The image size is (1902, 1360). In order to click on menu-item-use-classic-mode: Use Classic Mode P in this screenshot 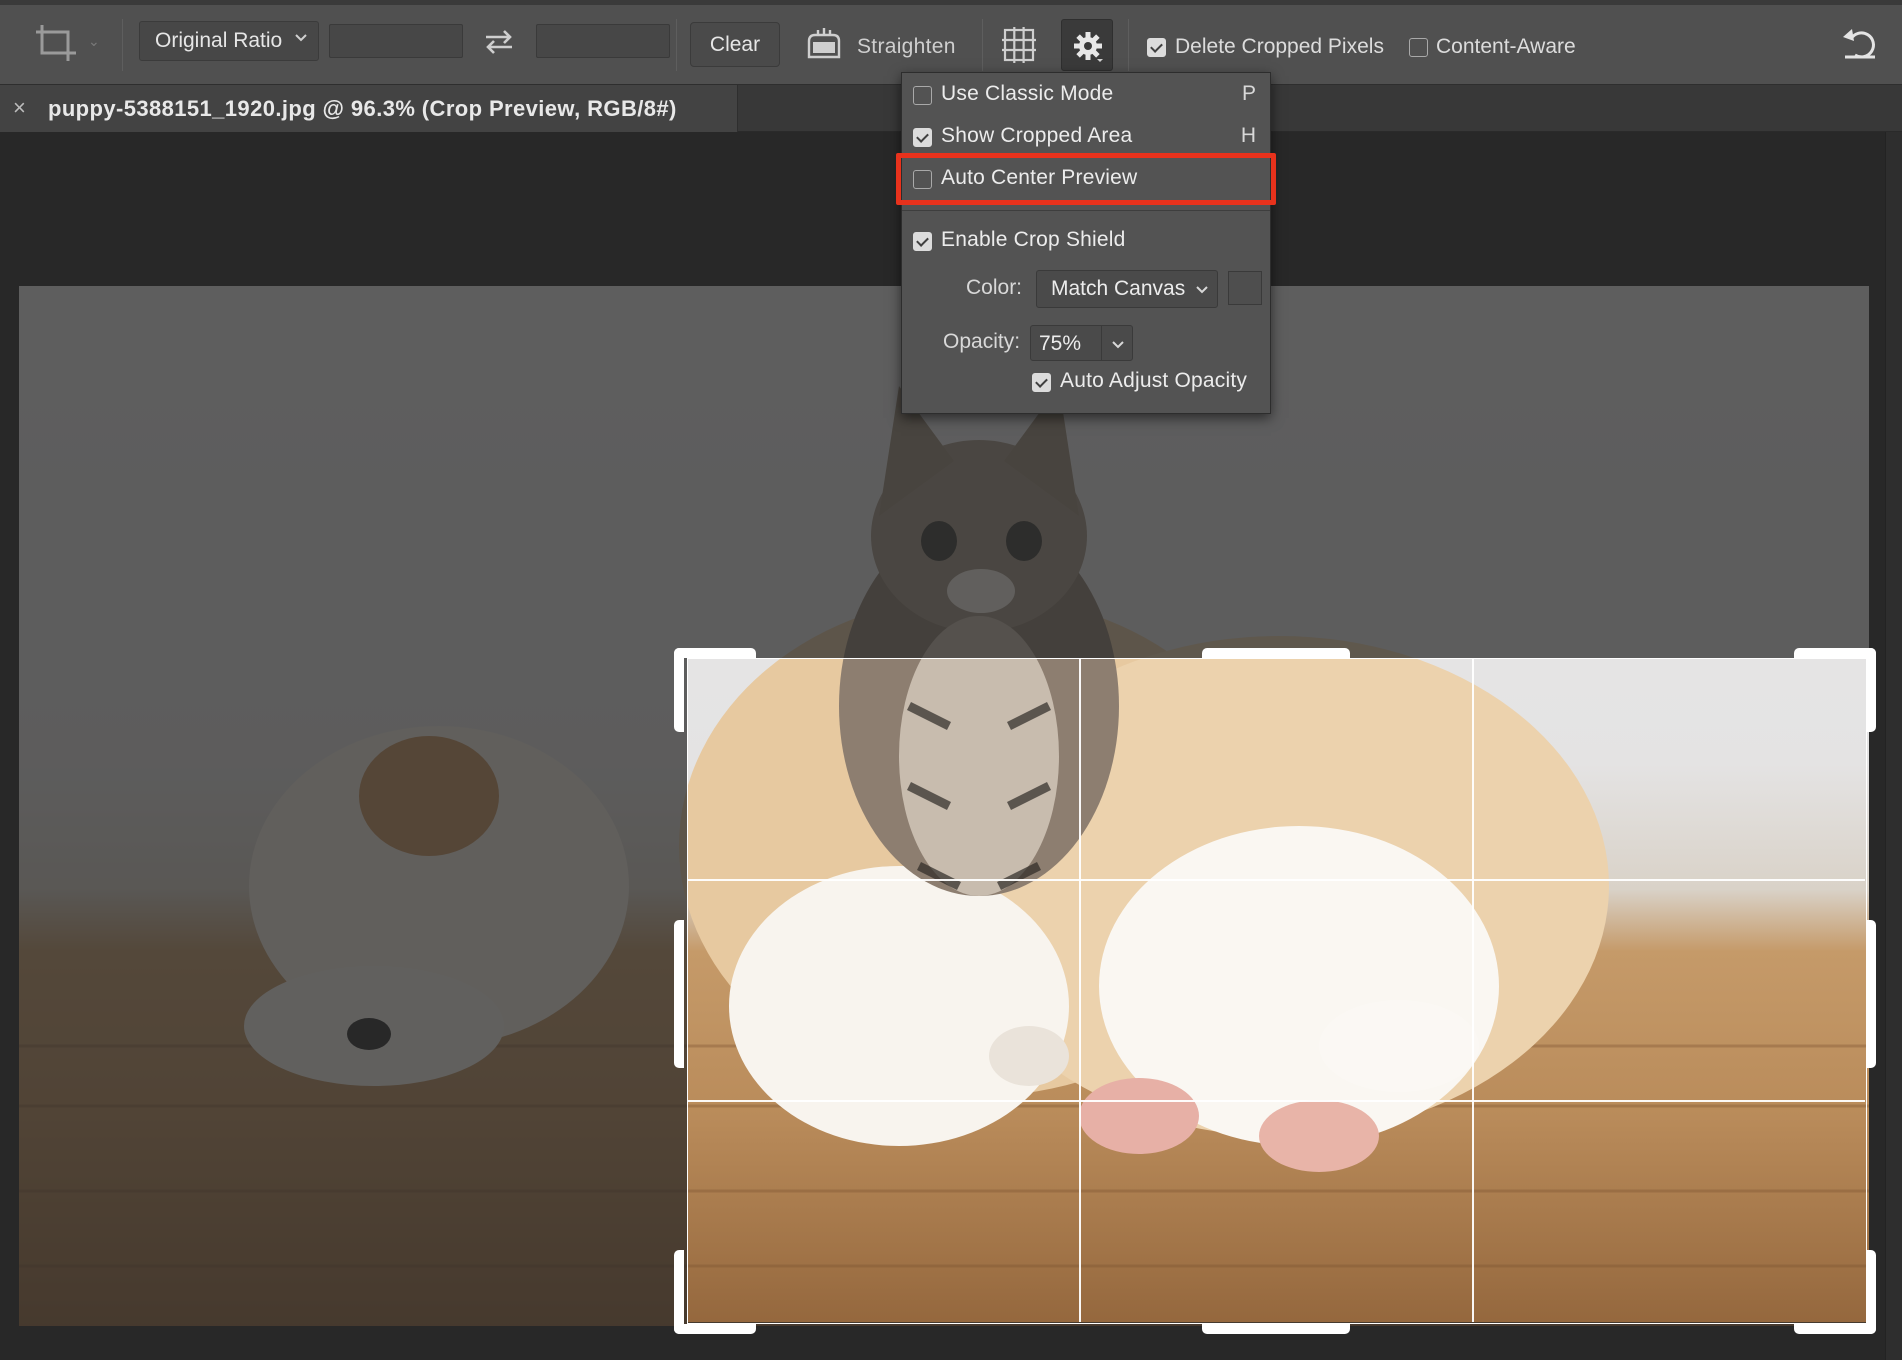, I will do `click(1086, 95)`.